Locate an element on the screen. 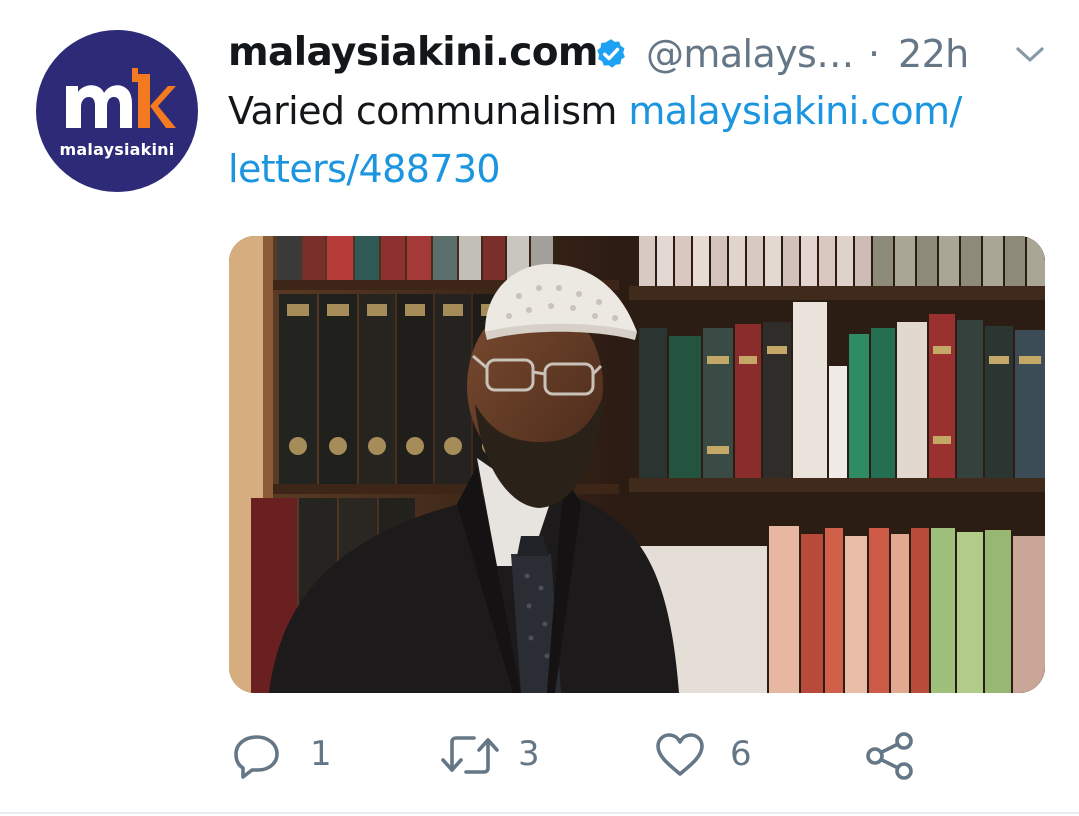  retweet-count: 3 is located at coordinates (529, 754).